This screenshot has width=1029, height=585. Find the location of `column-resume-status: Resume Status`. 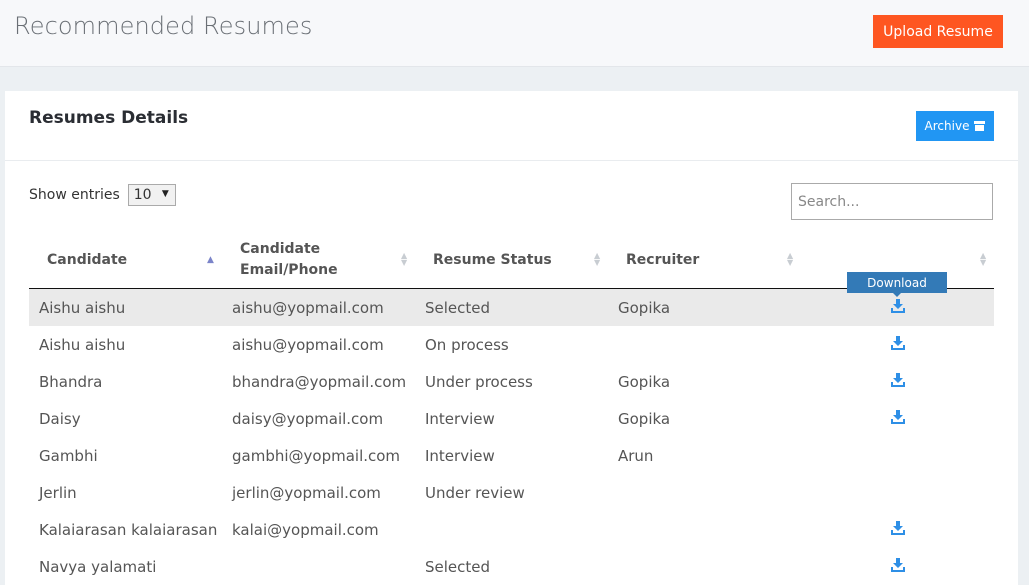

column-resume-status: Resume Status is located at coordinates (513, 259).